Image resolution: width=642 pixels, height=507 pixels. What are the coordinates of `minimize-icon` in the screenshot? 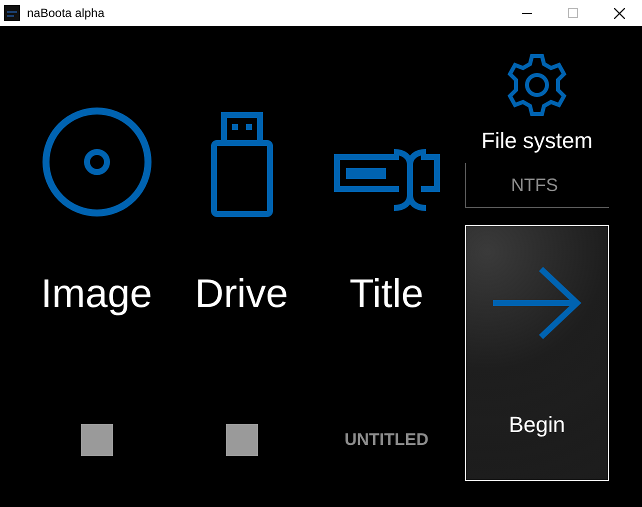 It's located at (527, 13).